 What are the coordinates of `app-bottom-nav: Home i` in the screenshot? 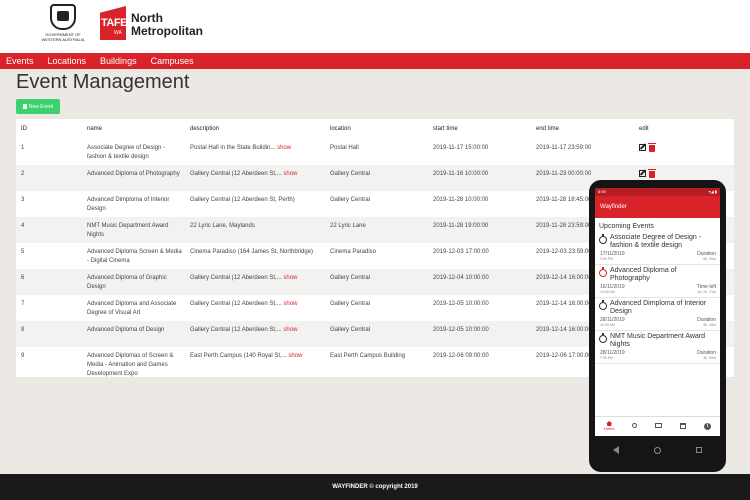 It's located at (657, 426).